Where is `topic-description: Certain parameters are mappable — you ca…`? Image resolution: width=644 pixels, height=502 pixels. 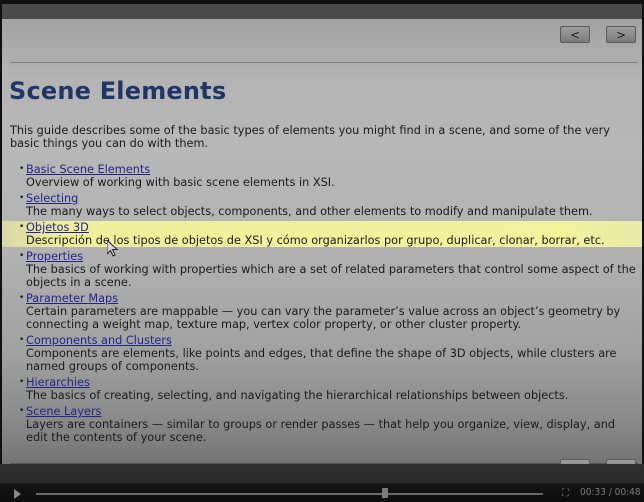 topic-description: Certain parameters are mappable — you ca… is located at coordinates (323, 318).